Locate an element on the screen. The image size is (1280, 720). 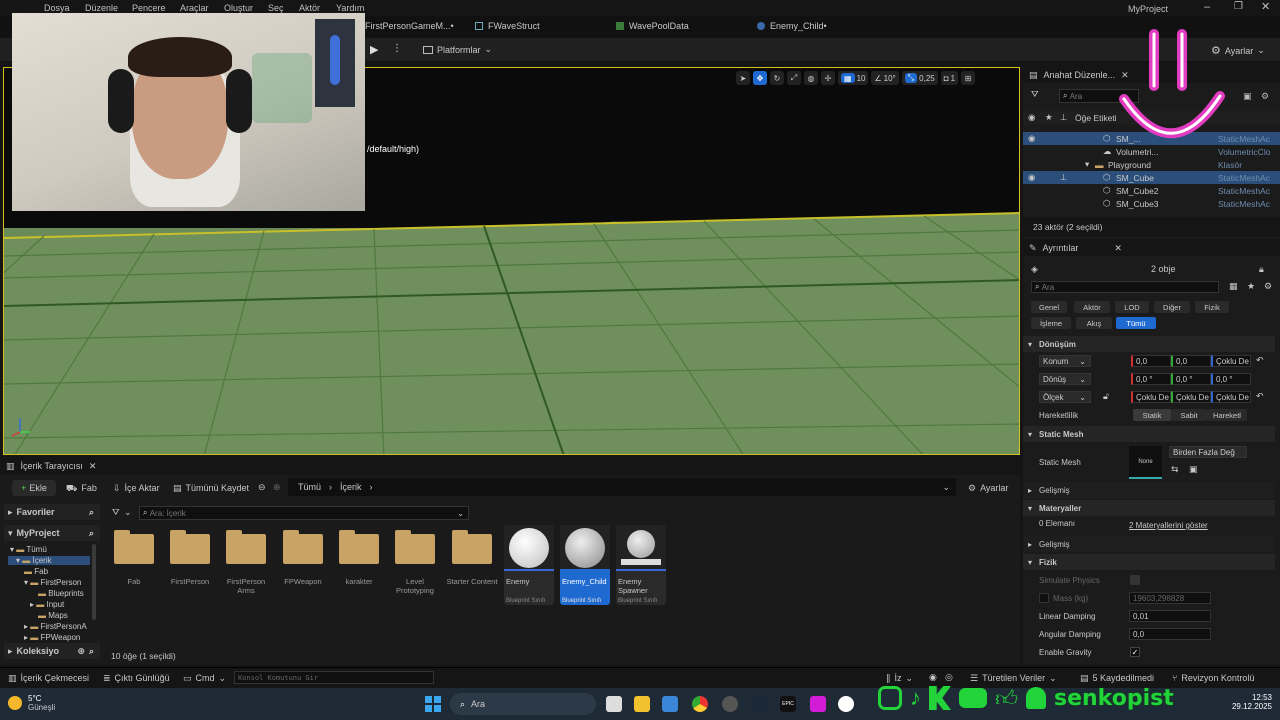
app-icon is located at coordinates (818, 704).